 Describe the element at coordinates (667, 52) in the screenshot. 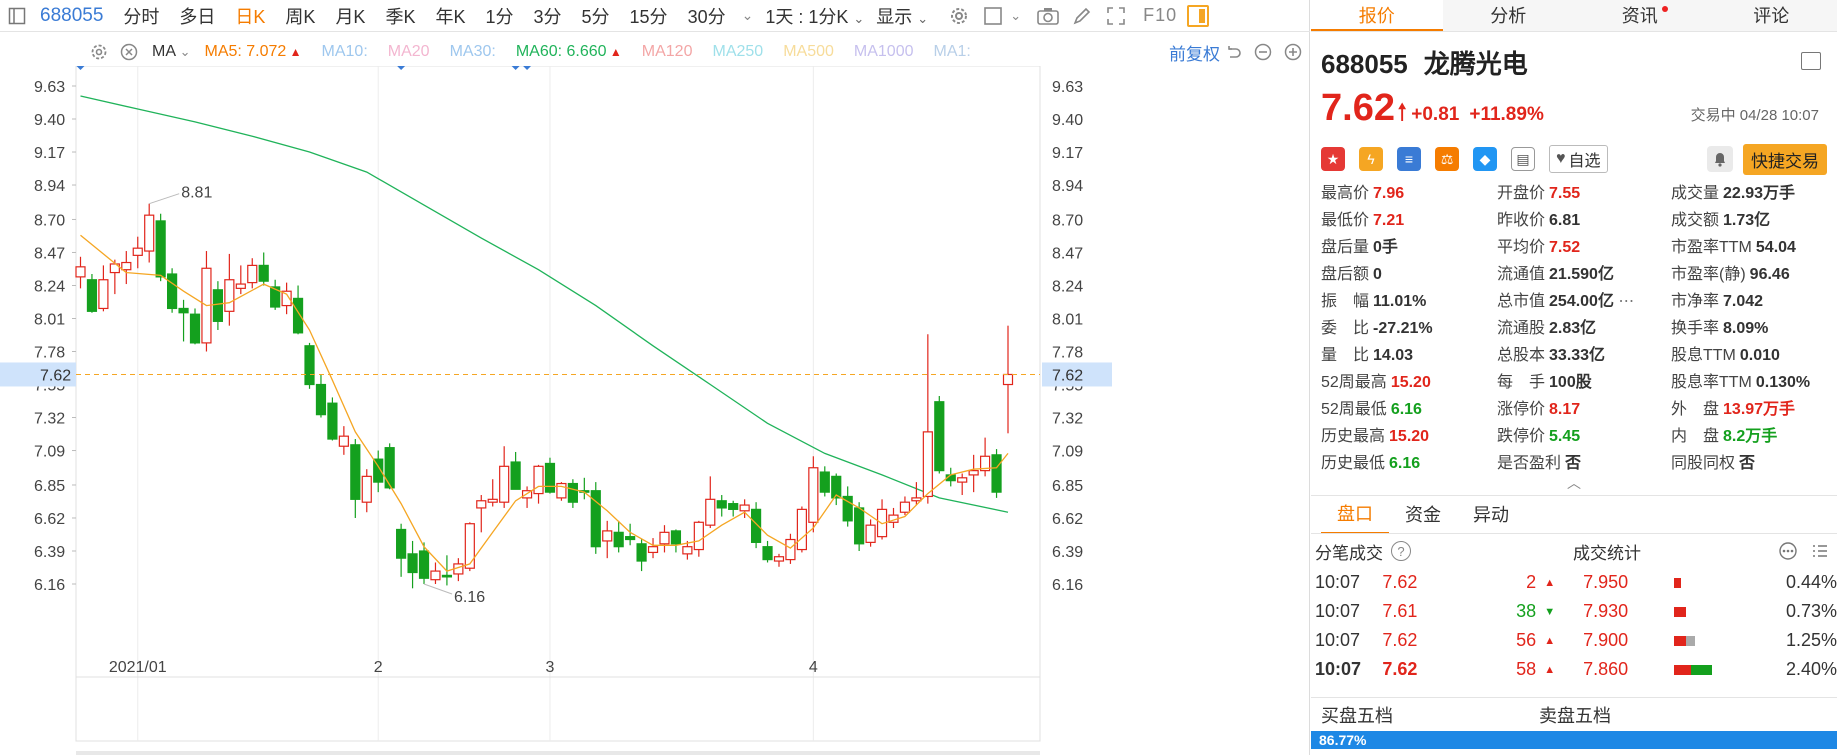

I see `ma-legend-item: MA120` at that location.